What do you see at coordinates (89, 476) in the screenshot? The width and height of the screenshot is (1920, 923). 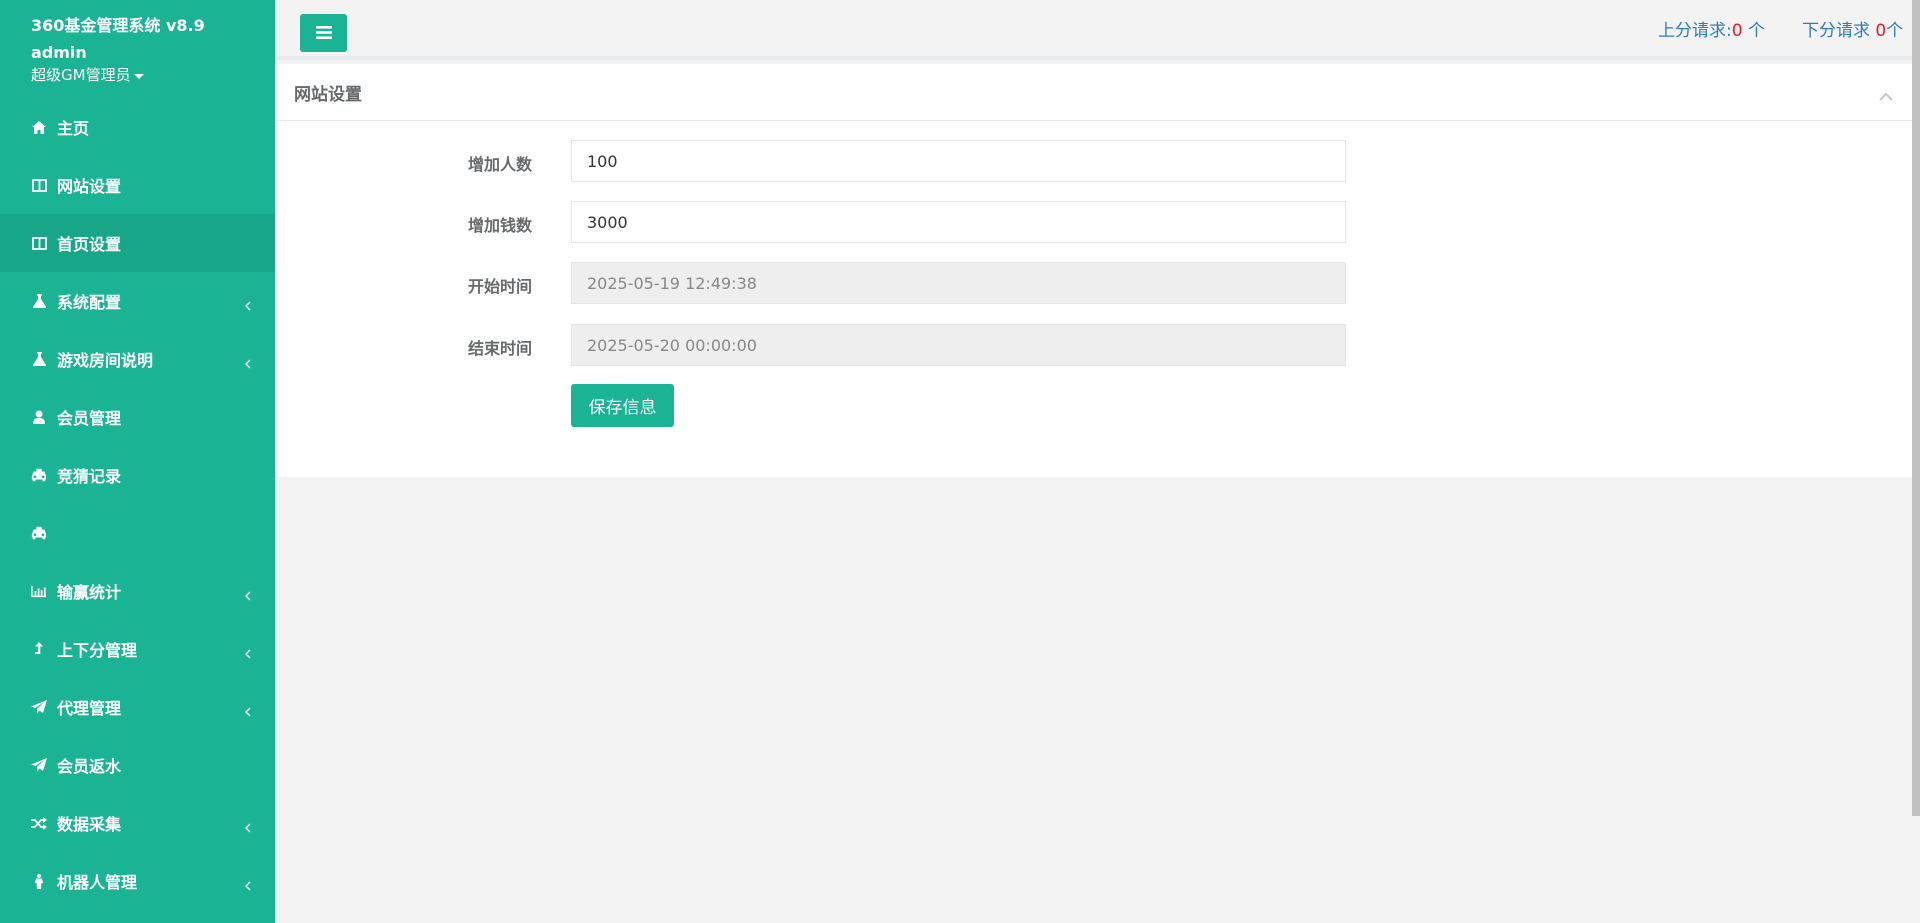 I see `sidebar-item-label: 竞猜记录` at bounding box center [89, 476].